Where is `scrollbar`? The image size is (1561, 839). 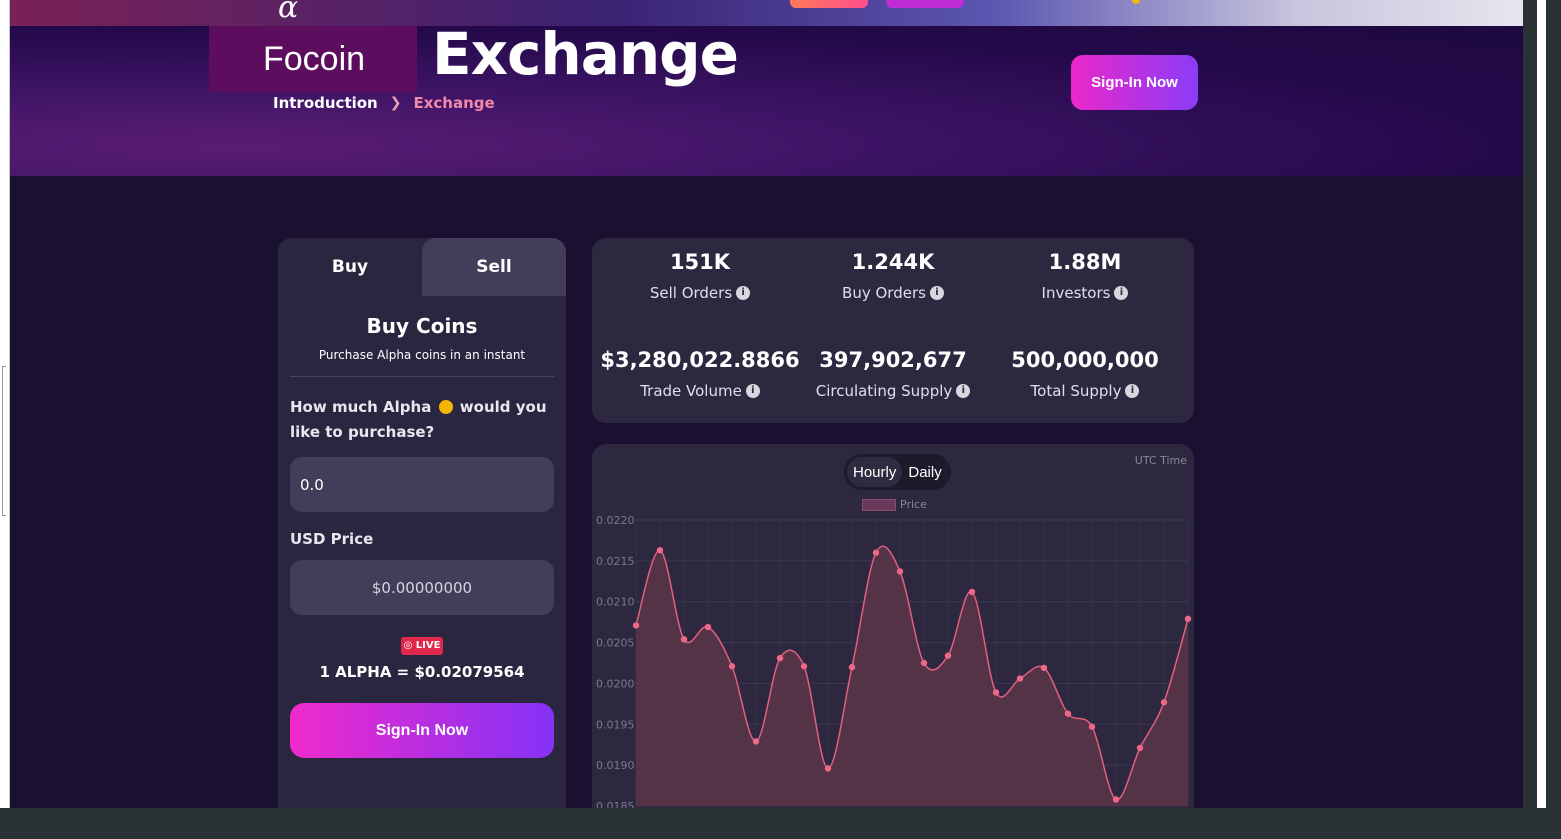
scrollbar is located at coordinates (1541, 404).